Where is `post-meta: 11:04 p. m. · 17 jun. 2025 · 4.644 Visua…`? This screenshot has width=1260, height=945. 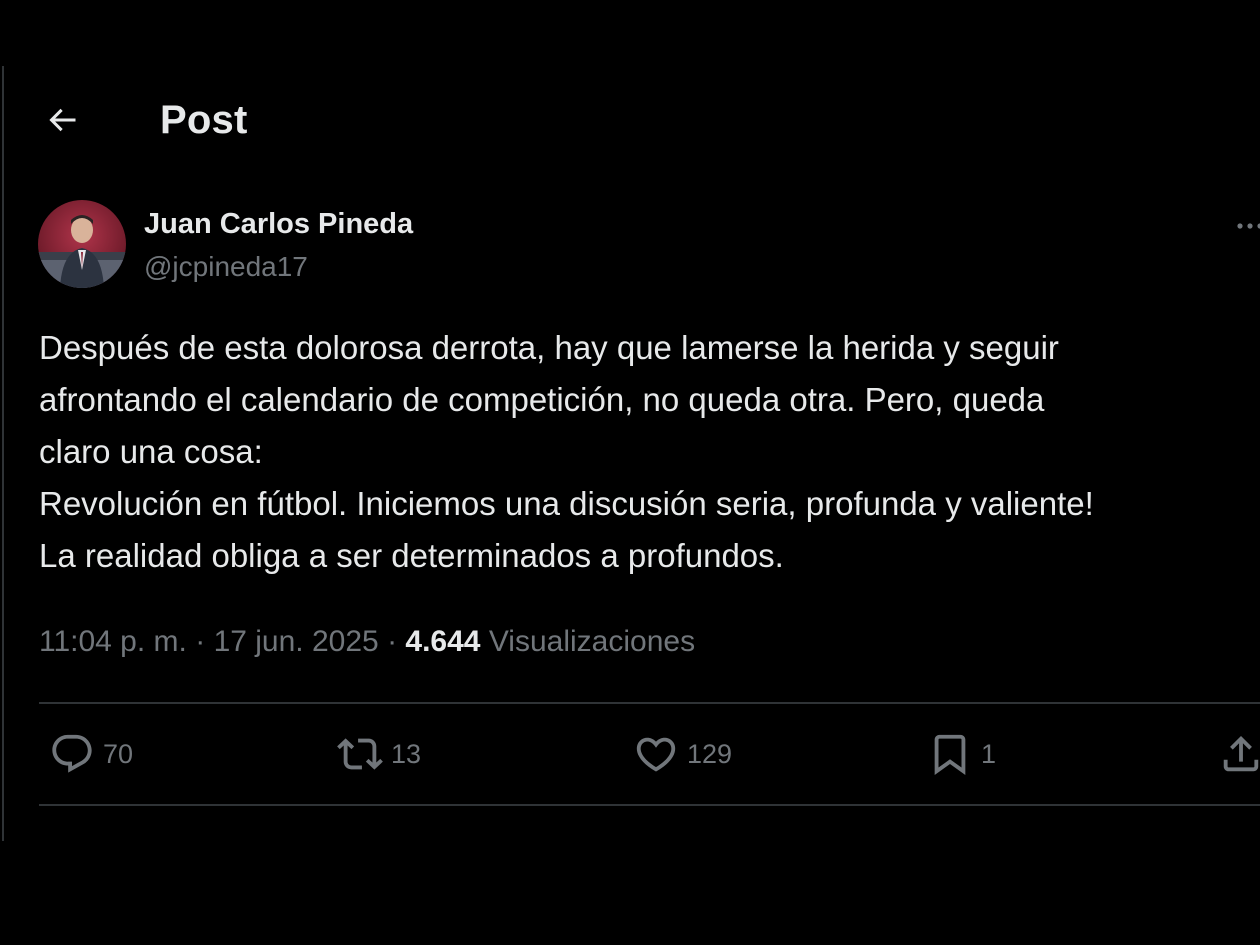 post-meta: 11:04 p. m. · 17 jun. 2025 · 4.644 Visua… is located at coordinates (367, 642).